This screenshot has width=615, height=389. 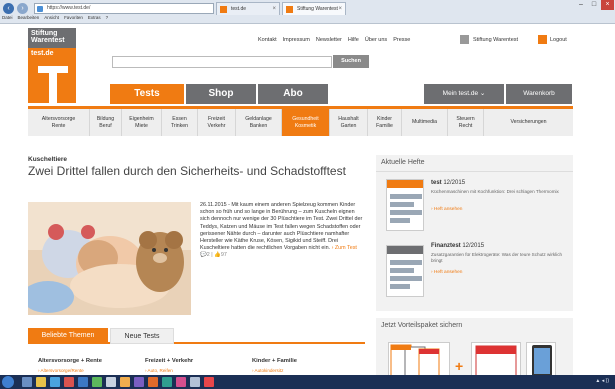 I want to click on menu-item: Bearbeiten, so click(x=29, y=17).